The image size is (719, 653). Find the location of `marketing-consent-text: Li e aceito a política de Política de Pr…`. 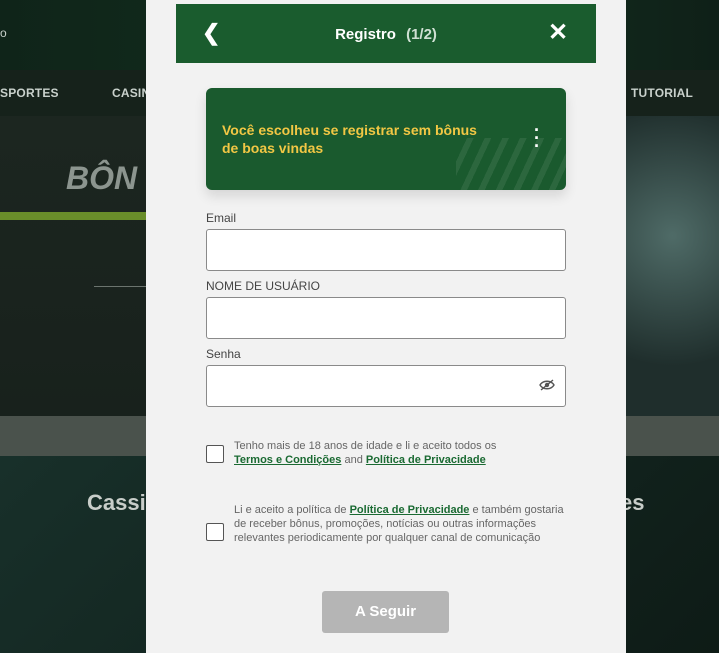

marketing-consent-text: Li e aceito a política de Política de Pr… is located at coordinates (399, 524).